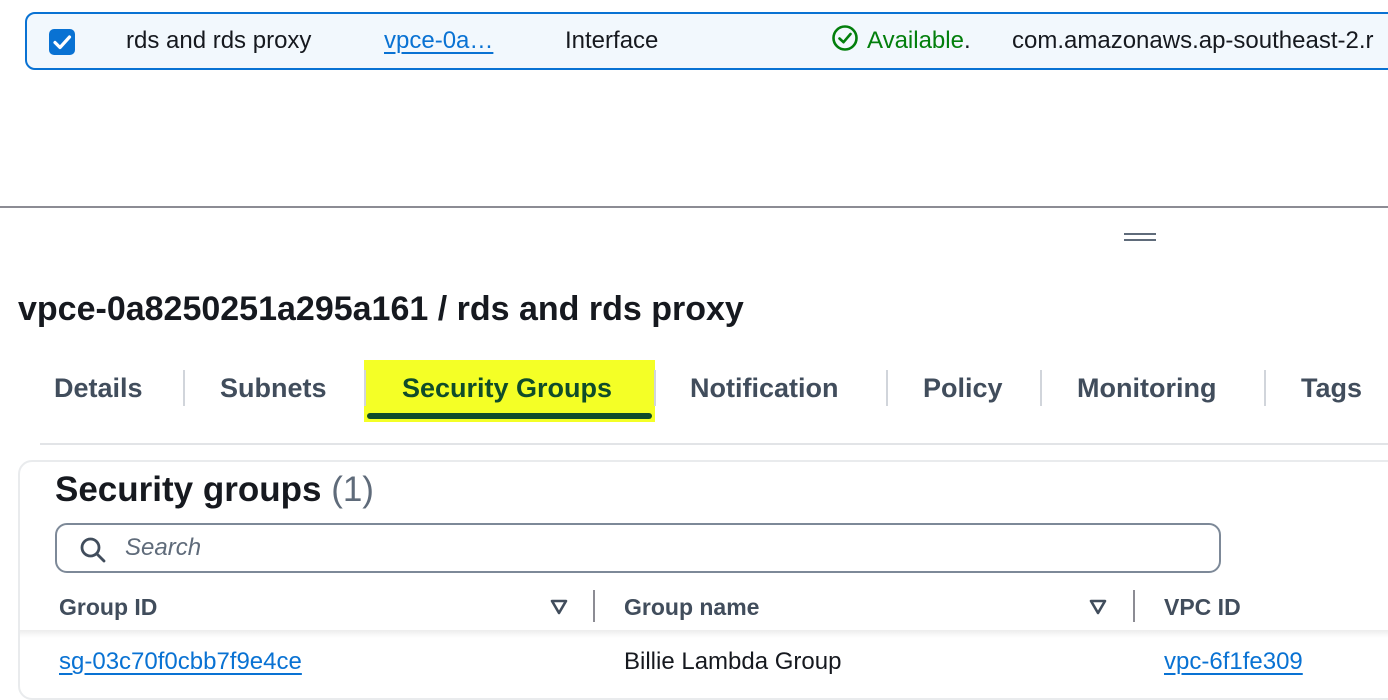  I want to click on tab-notification: Notification, so click(764, 389).